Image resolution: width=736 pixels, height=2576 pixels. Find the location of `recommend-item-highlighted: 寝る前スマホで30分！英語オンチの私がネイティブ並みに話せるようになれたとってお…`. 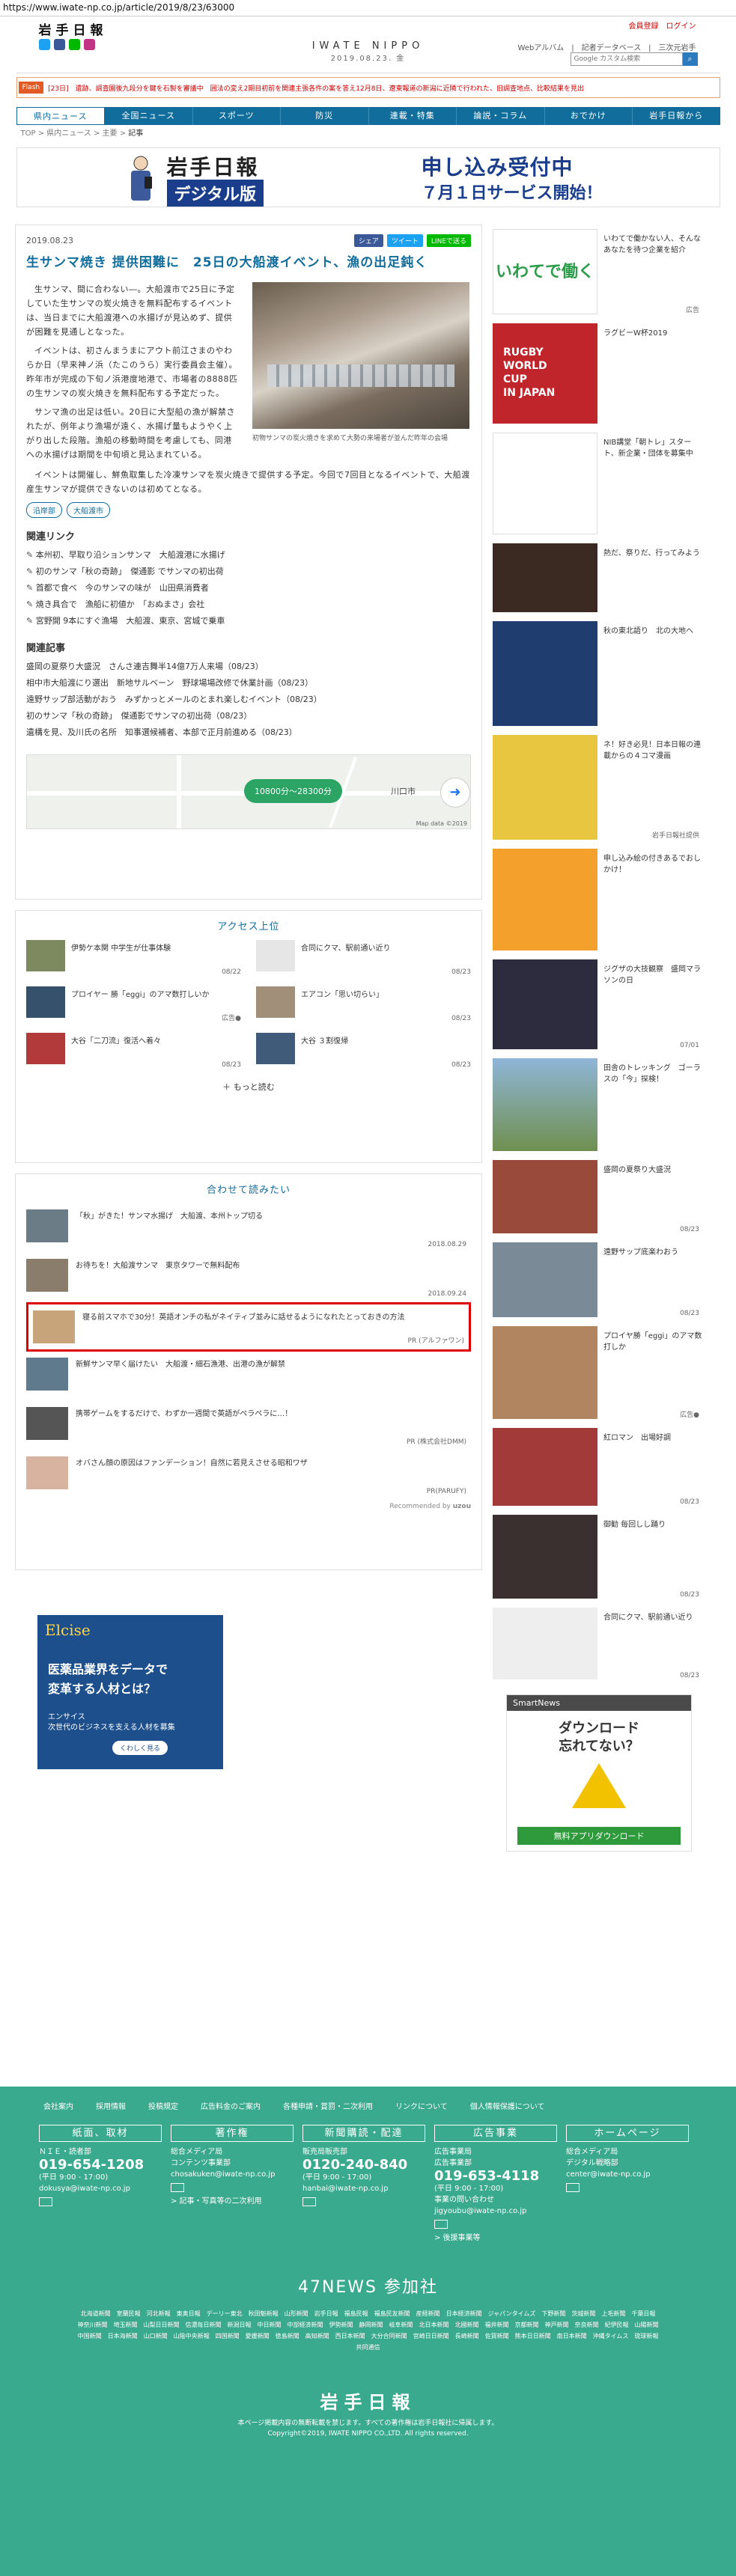

recommend-item-highlighted: 寝る前スマホで30分！英語オンチの私がネイティブ並みに話せるようになれたとってお… is located at coordinates (248, 1327).